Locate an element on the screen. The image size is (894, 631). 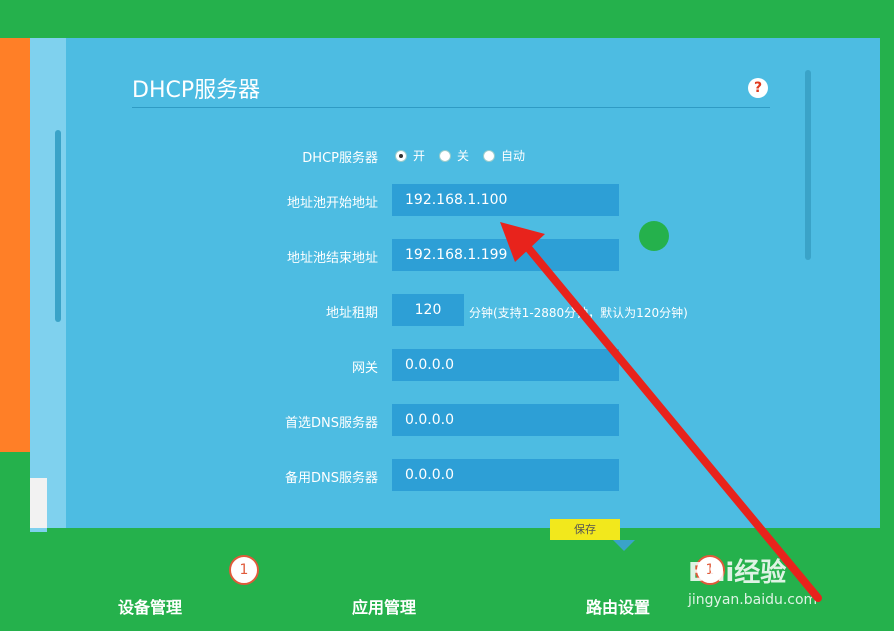
primary-dns-label: 首选DNS服务器 is located at coordinates (331, 423).